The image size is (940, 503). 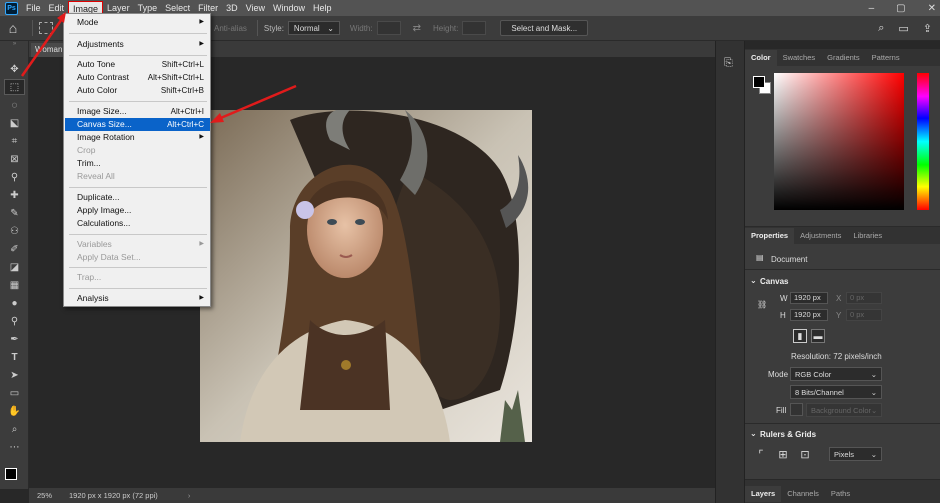 What do you see at coordinates (803, 494) in the screenshot?
I see `tab-channels: Channels` at bounding box center [803, 494].